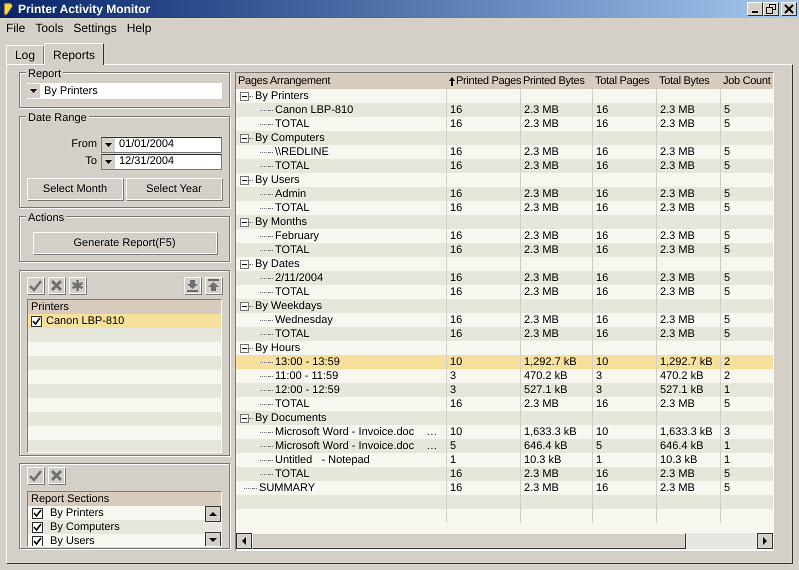 The width and height of the screenshot is (799, 570). I want to click on tree-label: By Weekdays, so click(288, 306).